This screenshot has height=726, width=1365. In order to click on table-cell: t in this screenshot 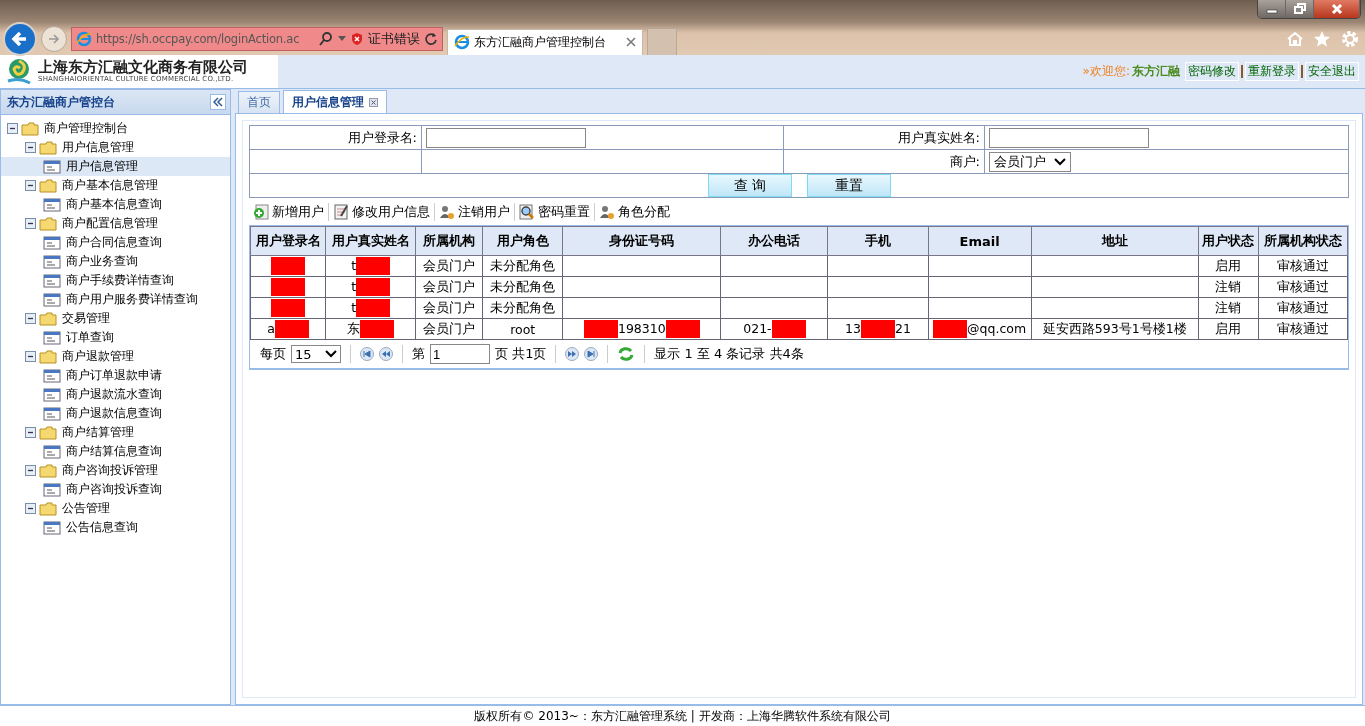, I will do `click(370, 287)`.